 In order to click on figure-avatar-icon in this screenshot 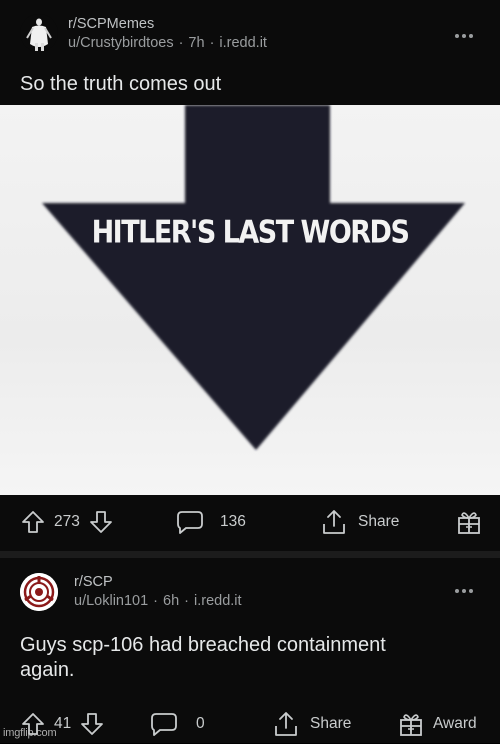, I will do `click(39, 33)`.